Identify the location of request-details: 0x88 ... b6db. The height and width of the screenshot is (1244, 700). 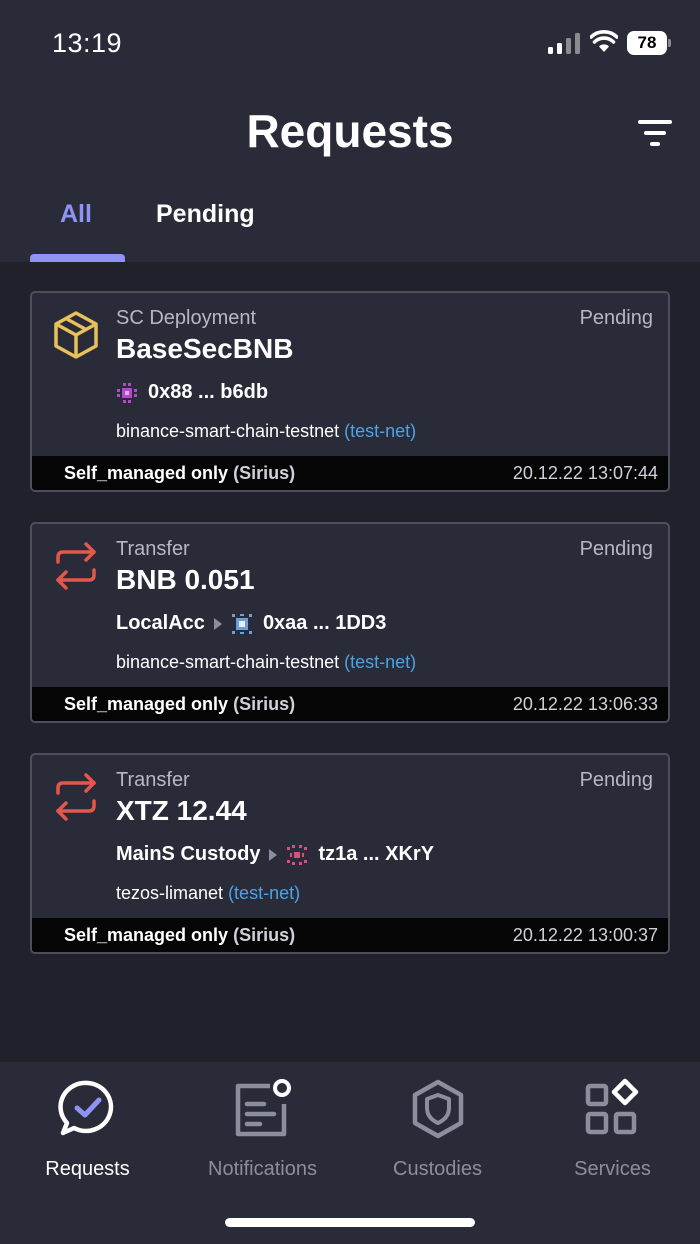
(192, 392).